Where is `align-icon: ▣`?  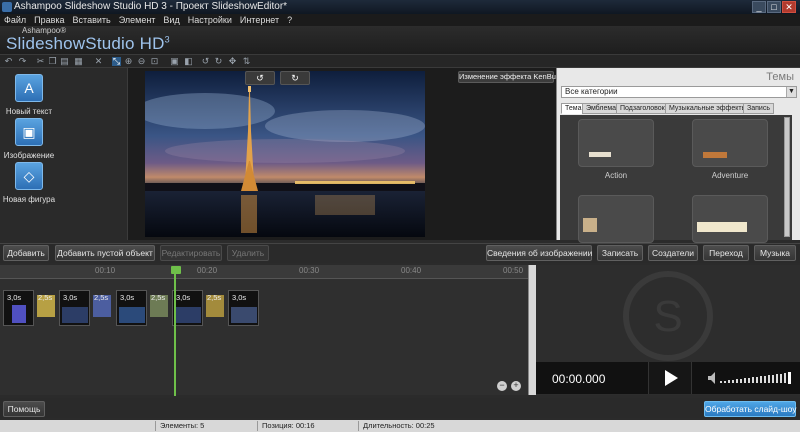 align-icon: ▣ is located at coordinates (174, 61).